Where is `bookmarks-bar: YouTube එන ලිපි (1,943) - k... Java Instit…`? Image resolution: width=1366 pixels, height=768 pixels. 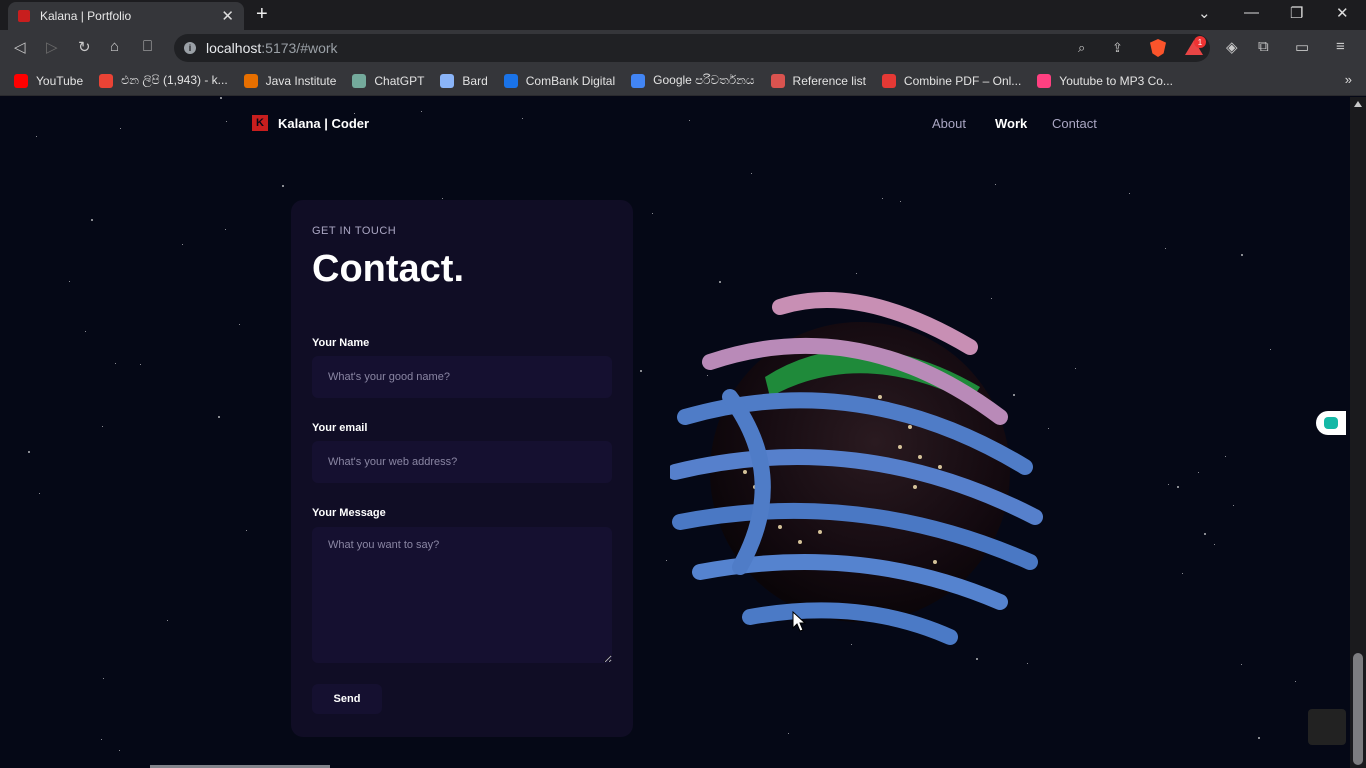 bookmarks-bar: YouTube එන ලිපි (1,943) - k... Java Instit… is located at coordinates (683, 81).